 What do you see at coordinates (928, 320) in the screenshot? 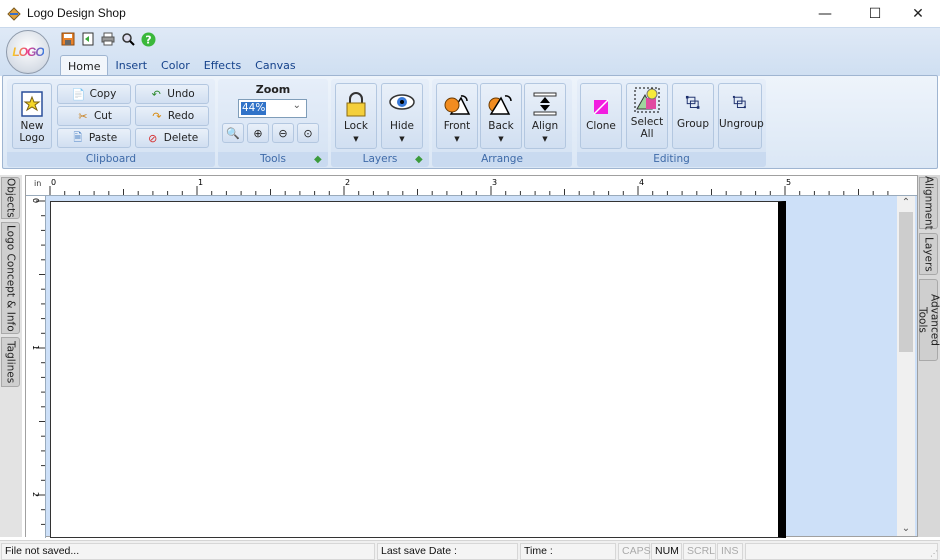
I see `tab-advanced-tools: Advanced Tools` at bounding box center [928, 320].